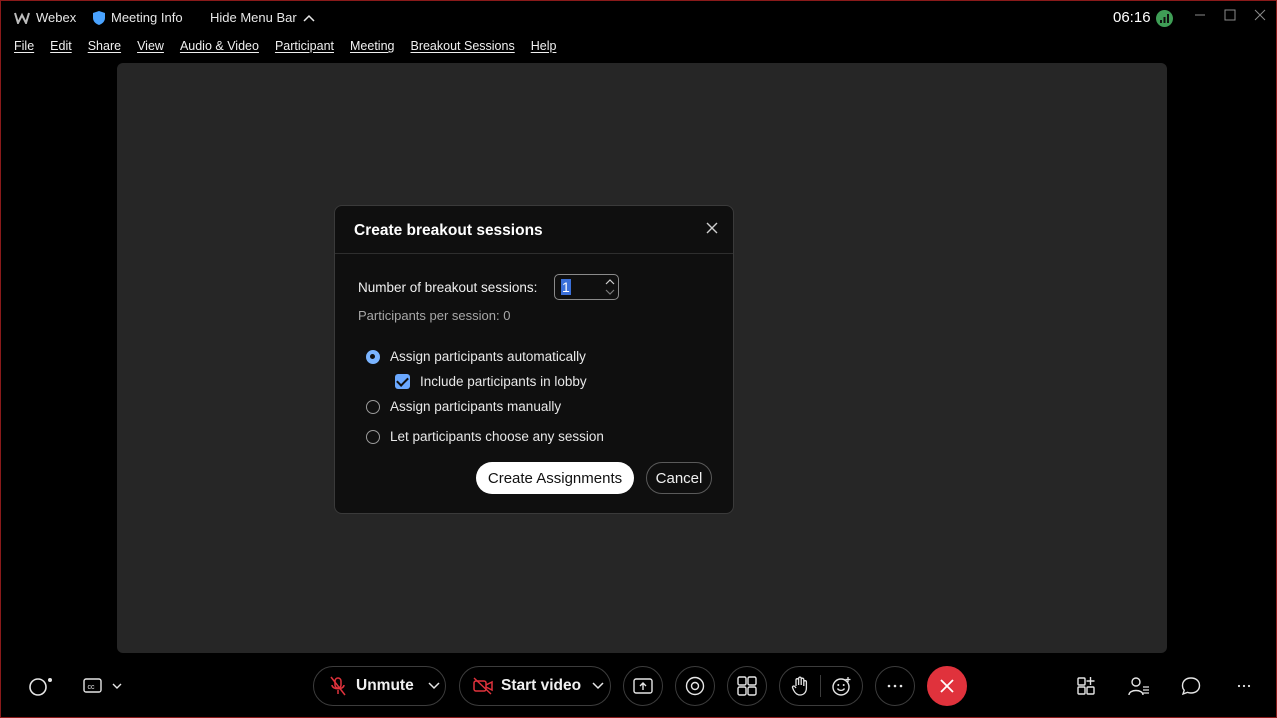  What do you see at coordinates (373, 436) in the screenshot?
I see `radio-choose` at bounding box center [373, 436].